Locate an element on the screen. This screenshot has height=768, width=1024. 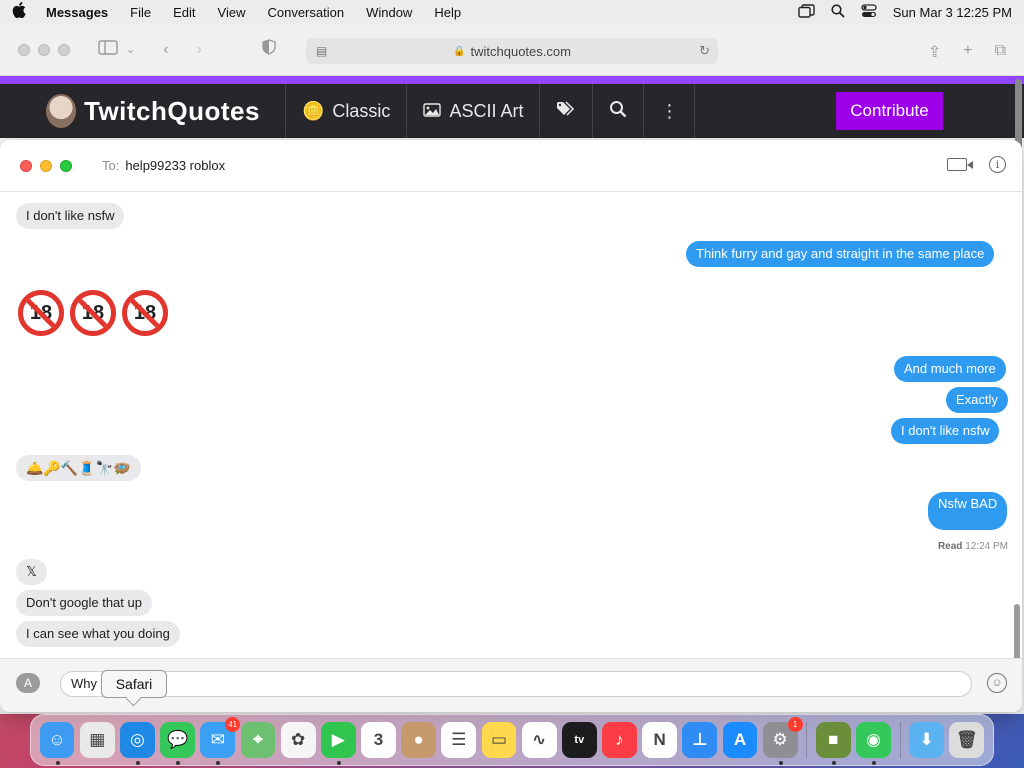
emoji-picker-icon: ☺ is located at coordinates (997, 683).